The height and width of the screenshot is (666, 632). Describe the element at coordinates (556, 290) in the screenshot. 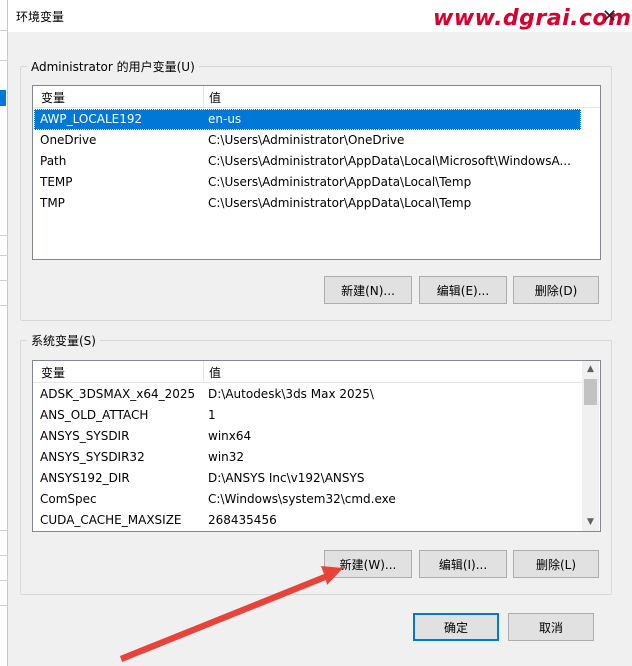

I see `user-delete-button: 删除(D)` at that location.